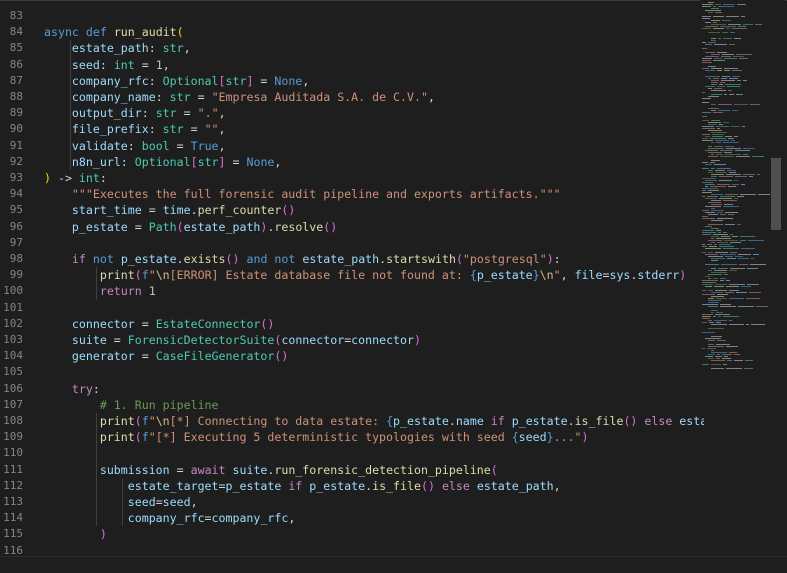 The height and width of the screenshot is (573, 787). I want to click on code-line: return 1, so click(100, 291).